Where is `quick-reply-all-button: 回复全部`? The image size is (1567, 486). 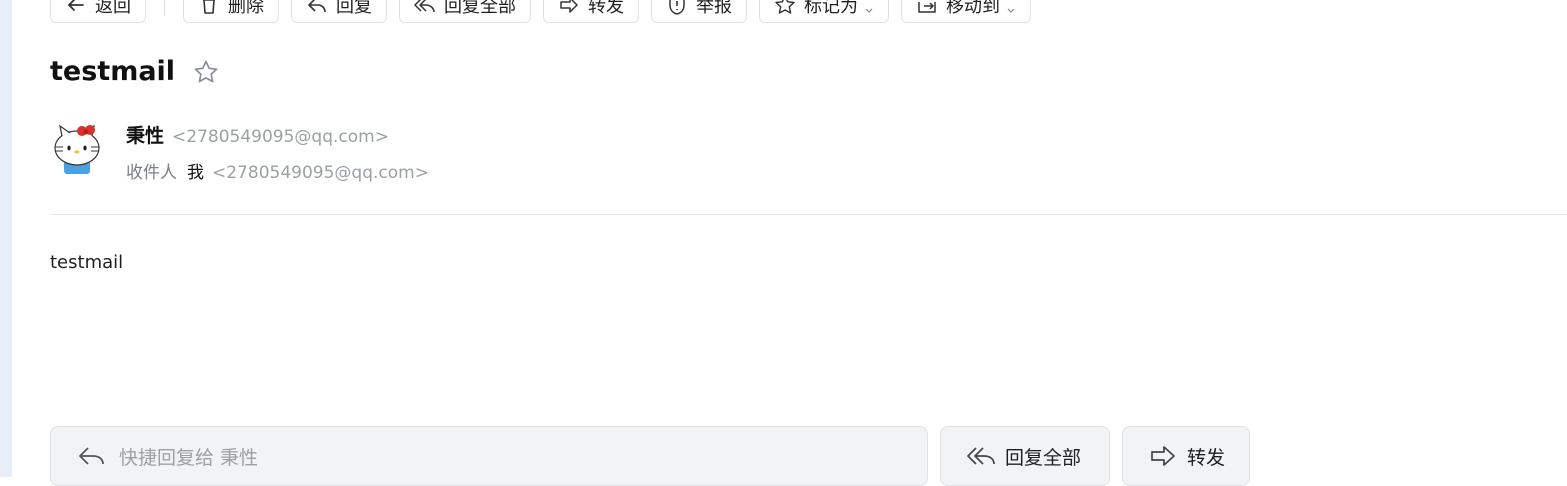
quick-reply-all-button: 回复全部 is located at coordinates (1025, 456).